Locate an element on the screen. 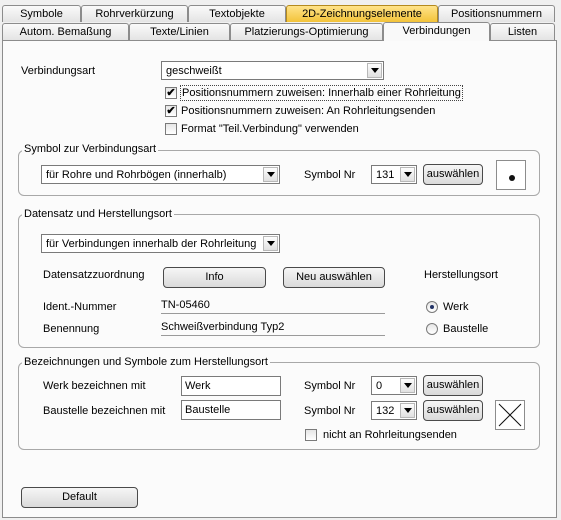  tab-symbole: Symbole is located at coordinates (41, 13).